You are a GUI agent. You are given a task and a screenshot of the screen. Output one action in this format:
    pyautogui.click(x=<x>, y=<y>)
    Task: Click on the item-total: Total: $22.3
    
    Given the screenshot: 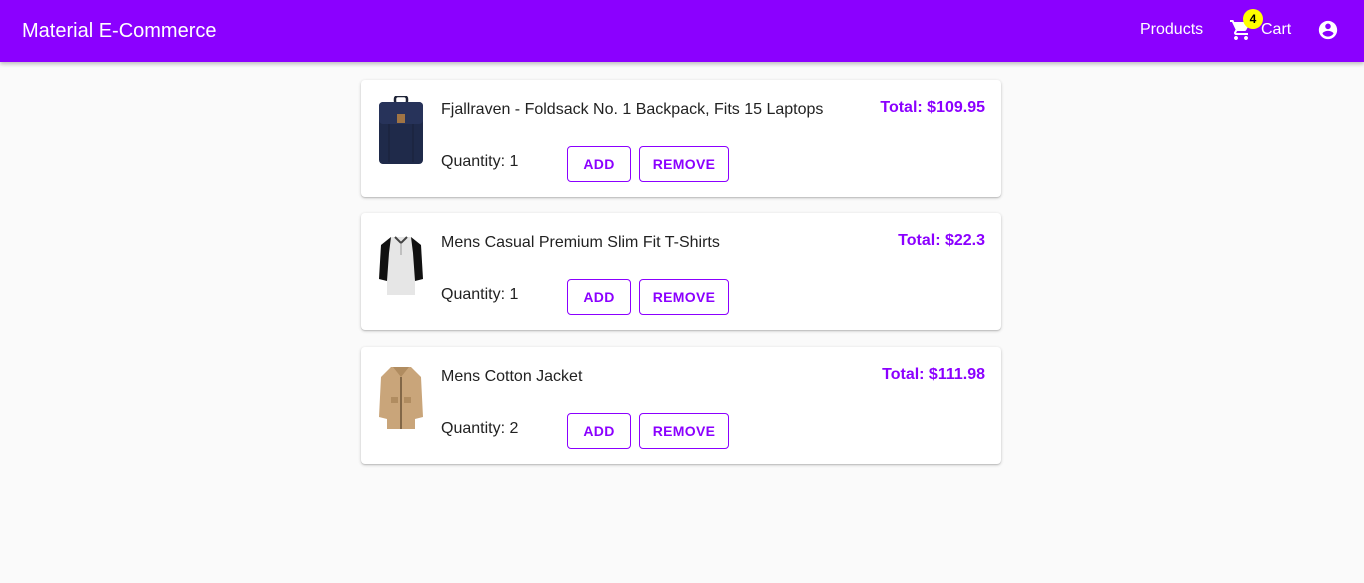 What is the action you would take?
    pyautogui.click(x=941, y=240)
    